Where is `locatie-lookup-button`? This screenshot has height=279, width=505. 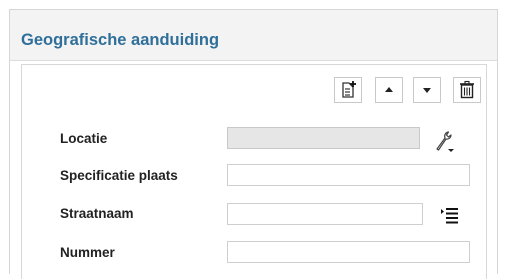
locatie-lookup-button is located at coordinates (442, 143).